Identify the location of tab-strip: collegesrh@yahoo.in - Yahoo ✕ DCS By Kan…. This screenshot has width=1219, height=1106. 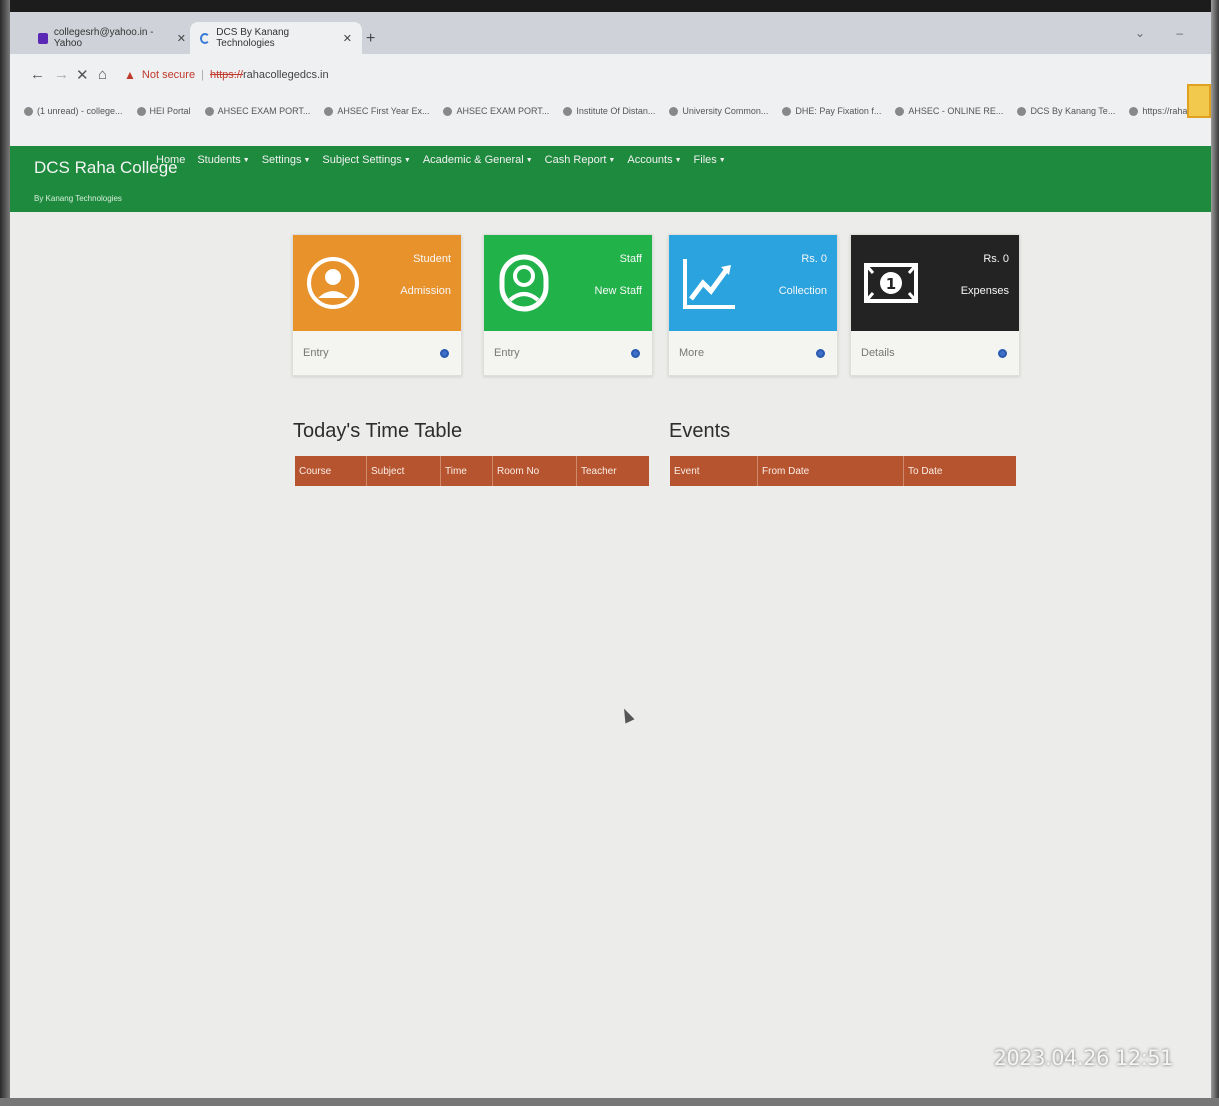
(610, 33).